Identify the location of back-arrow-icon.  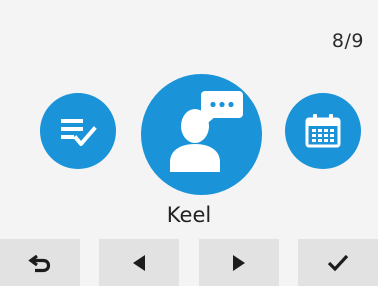
(39, 263).